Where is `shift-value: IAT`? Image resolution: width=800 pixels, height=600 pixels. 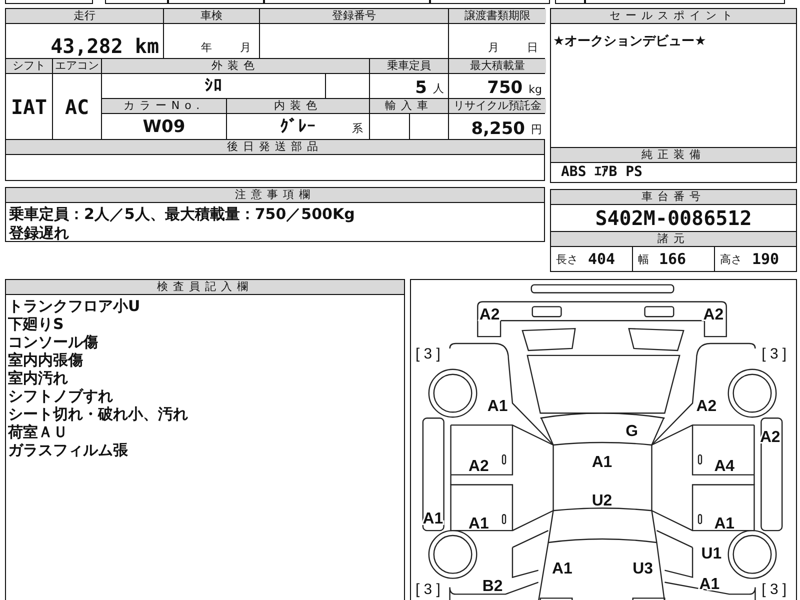 shift-value: IAT is located at coordinates (29, 106).